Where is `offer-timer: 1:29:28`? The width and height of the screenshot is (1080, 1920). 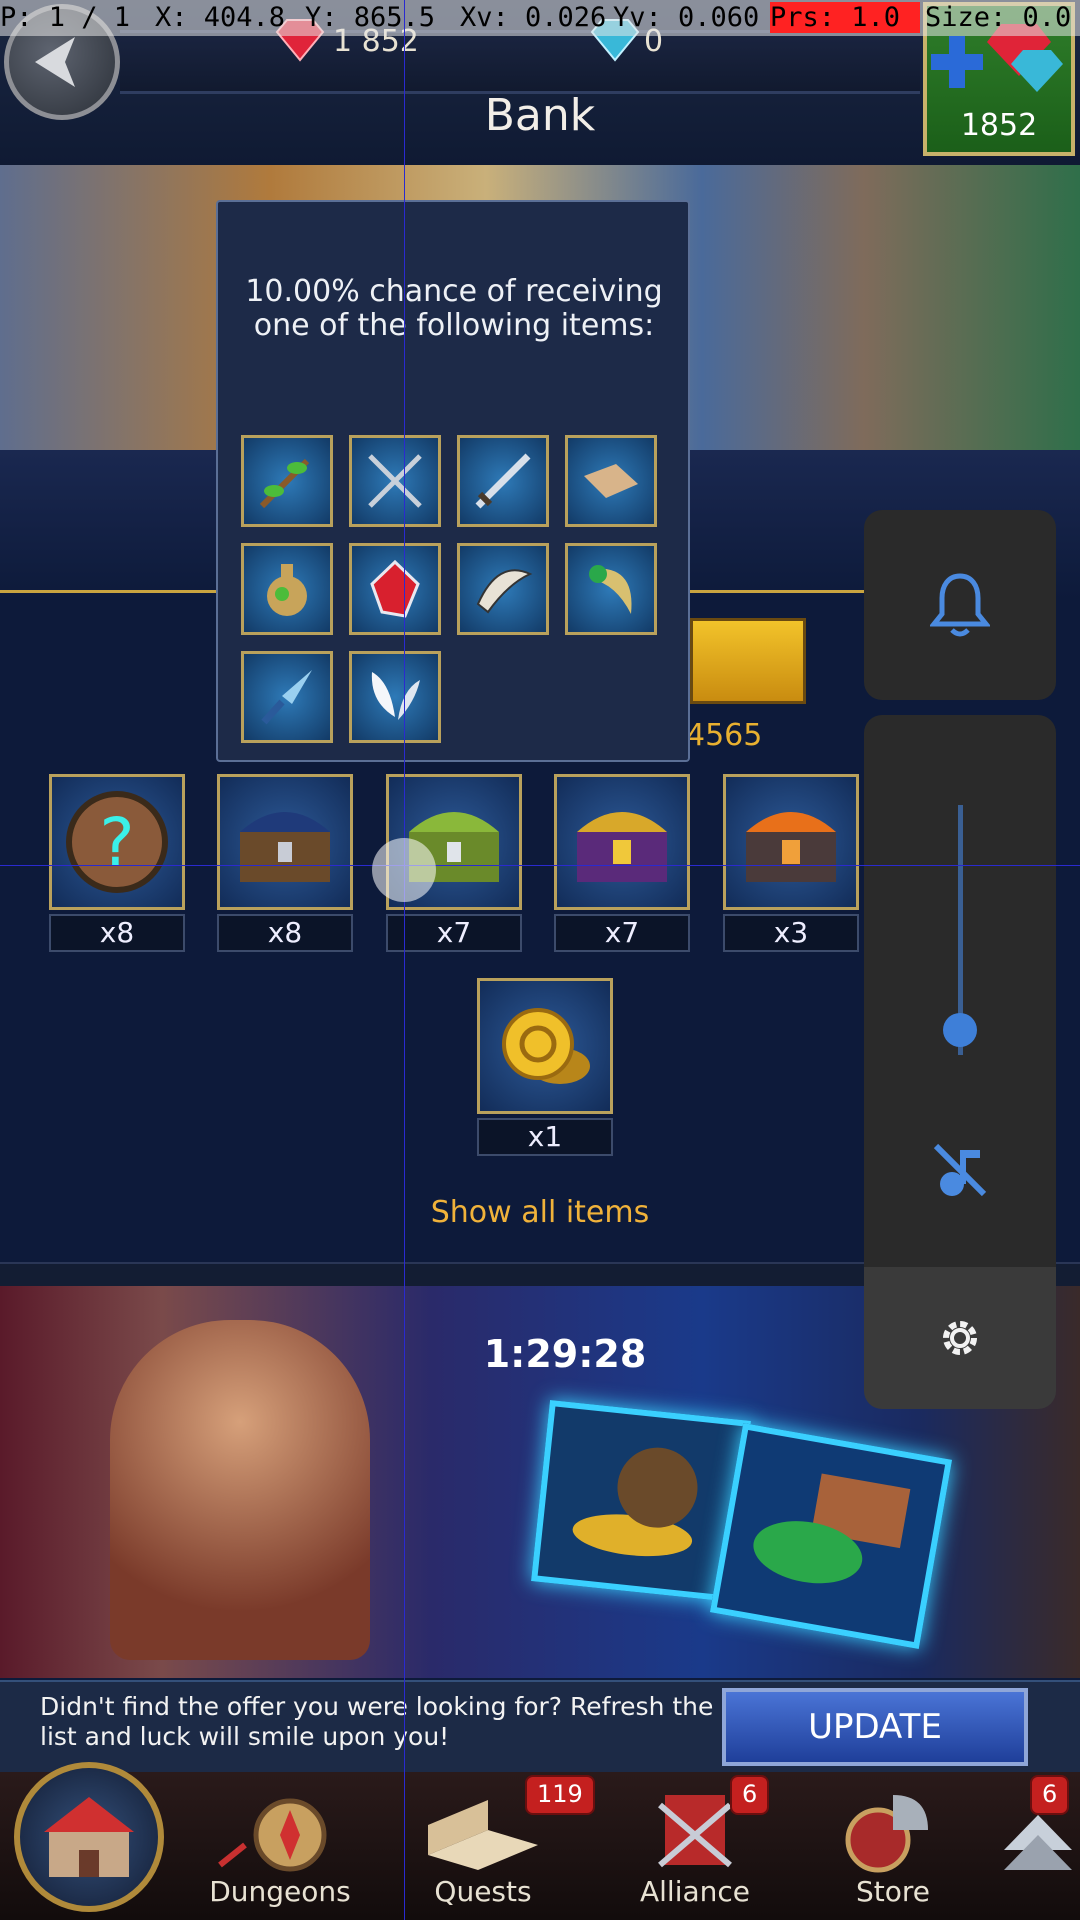
offer-timer: 1:29:28 is located at coordinates (565, 1354).